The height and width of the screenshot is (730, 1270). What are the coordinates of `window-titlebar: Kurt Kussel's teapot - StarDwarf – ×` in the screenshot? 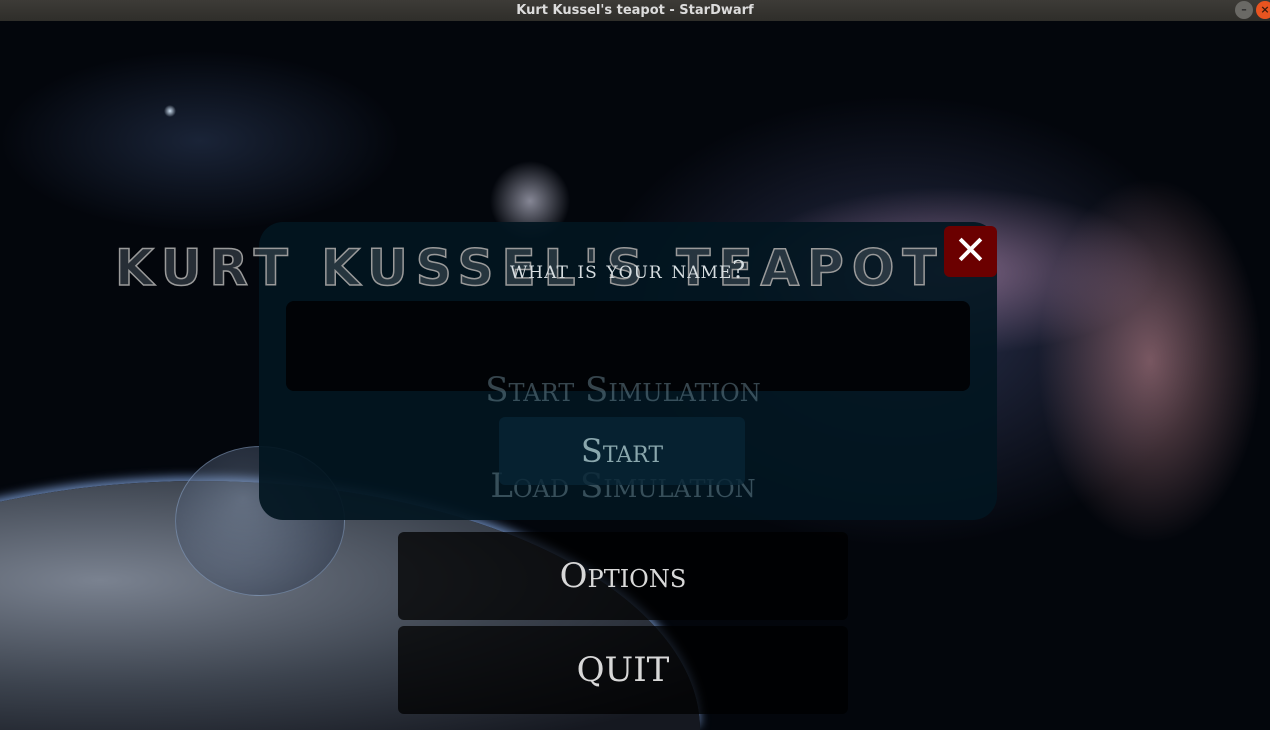 It's located at (635, 10).